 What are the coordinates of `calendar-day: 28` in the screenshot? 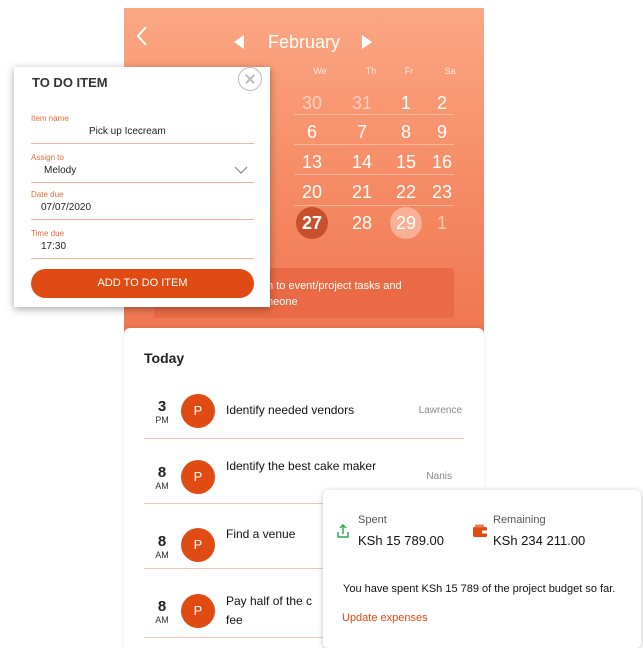 It's located at (362, 223).